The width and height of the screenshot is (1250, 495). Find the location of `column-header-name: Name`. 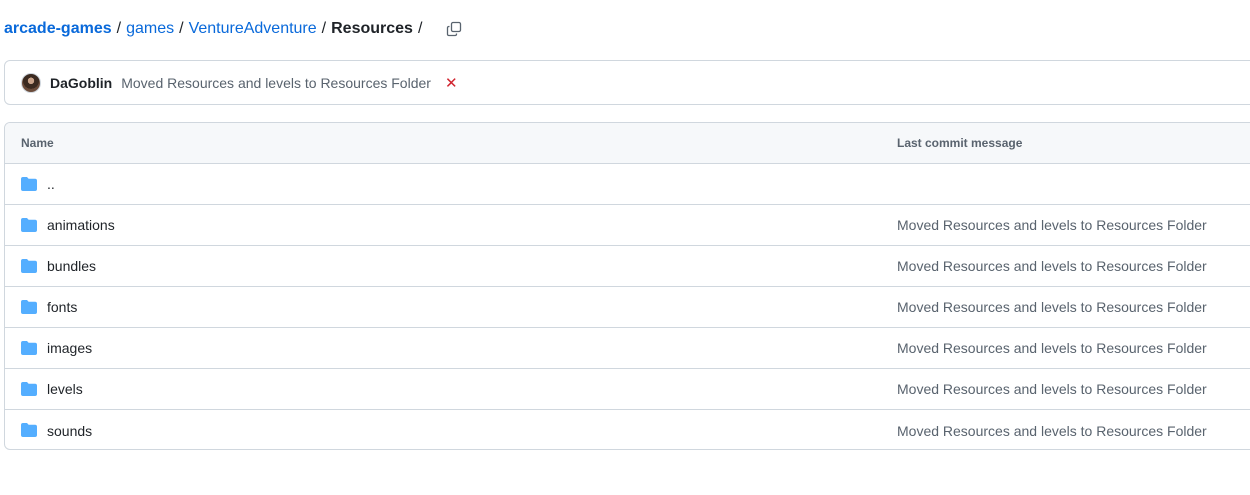

column-header-name: Name is located at coordinates (37, 143).